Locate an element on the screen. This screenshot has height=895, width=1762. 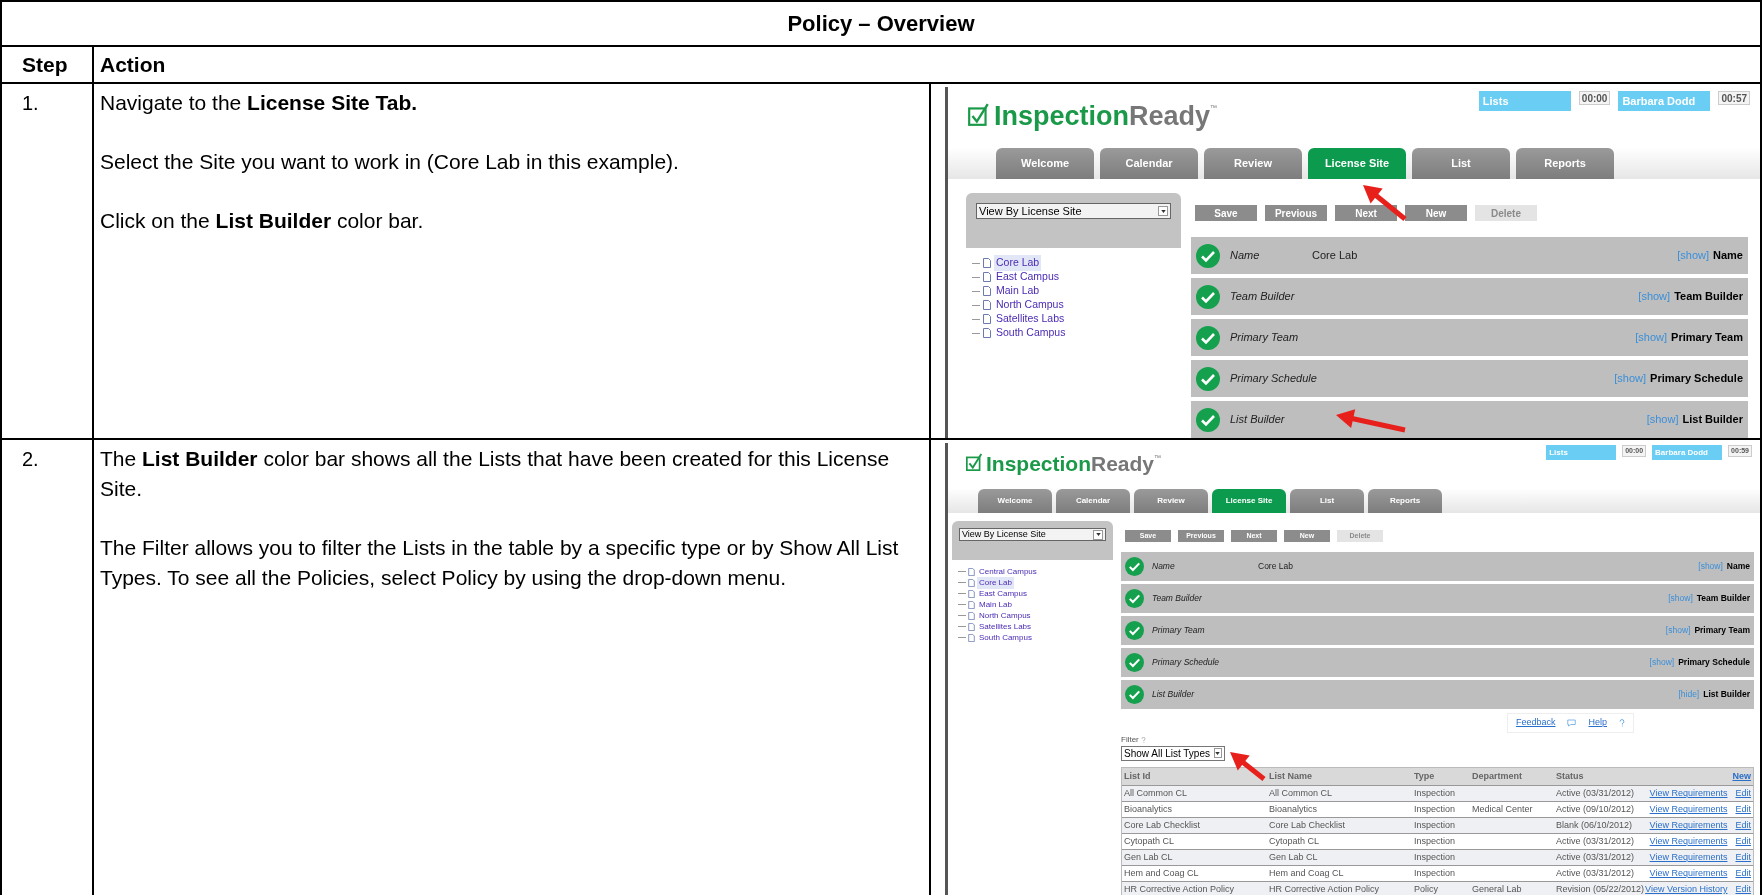
section-label: Name is located at coordinates (1245, 256).